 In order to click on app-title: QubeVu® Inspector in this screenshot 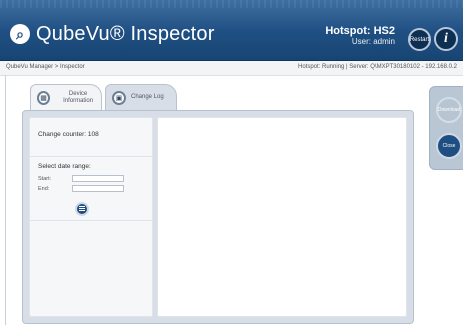, I will do `click(125, 33)`.